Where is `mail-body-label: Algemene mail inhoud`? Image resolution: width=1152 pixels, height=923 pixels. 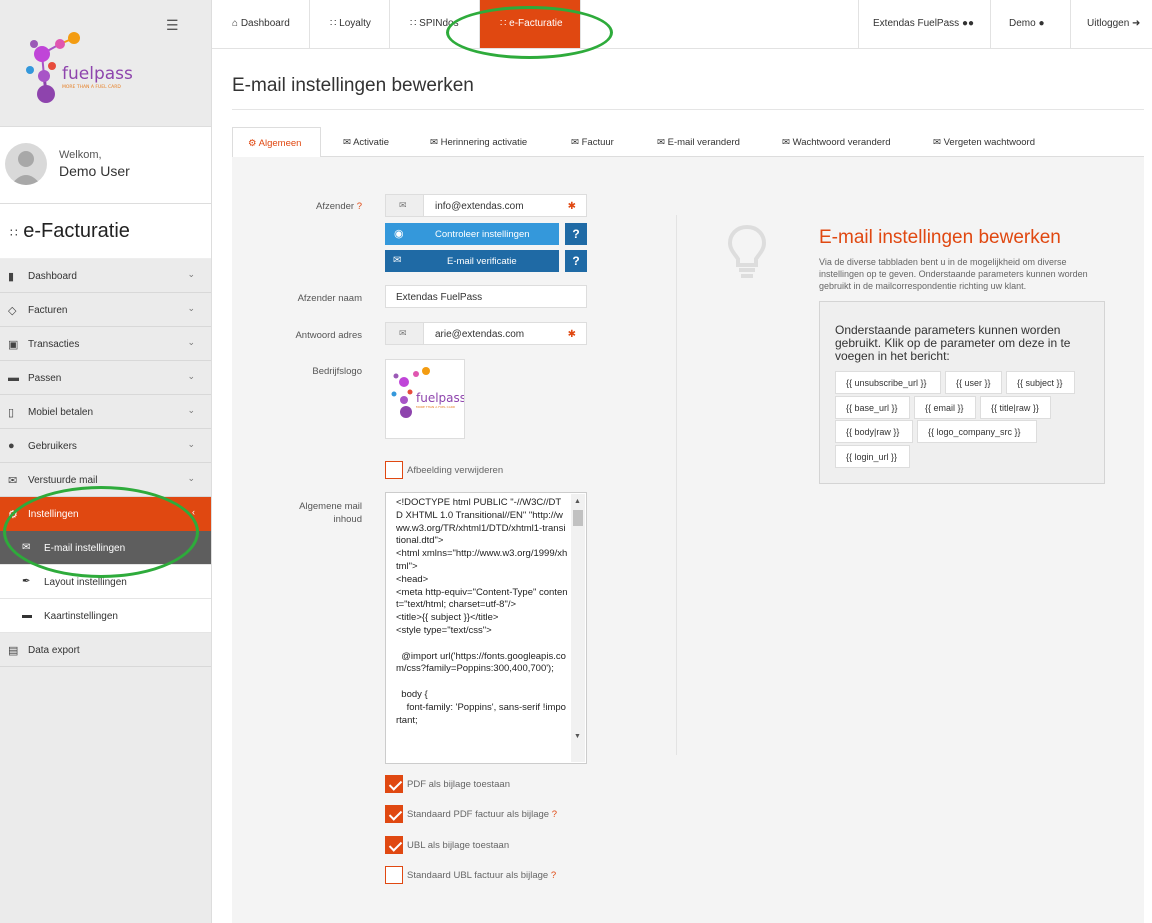 mail-body-label: Algemene mail inhoud is located at coordinates (330, 513).